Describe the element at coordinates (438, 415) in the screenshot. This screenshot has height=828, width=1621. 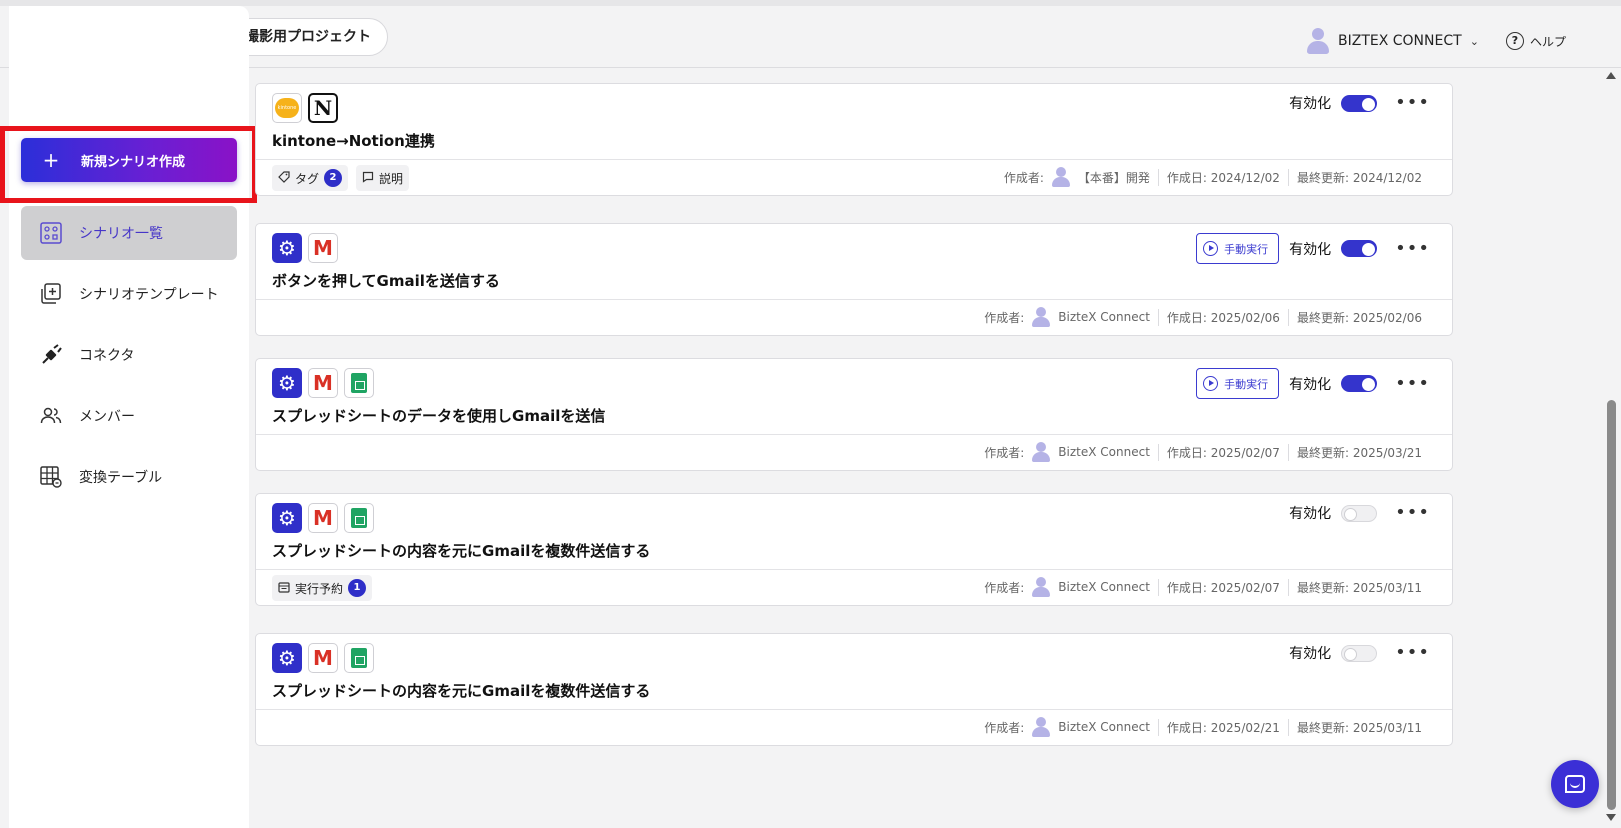
I see `scenario-title: スプレッドシートのデータを使用しGmailを送信` at that location.